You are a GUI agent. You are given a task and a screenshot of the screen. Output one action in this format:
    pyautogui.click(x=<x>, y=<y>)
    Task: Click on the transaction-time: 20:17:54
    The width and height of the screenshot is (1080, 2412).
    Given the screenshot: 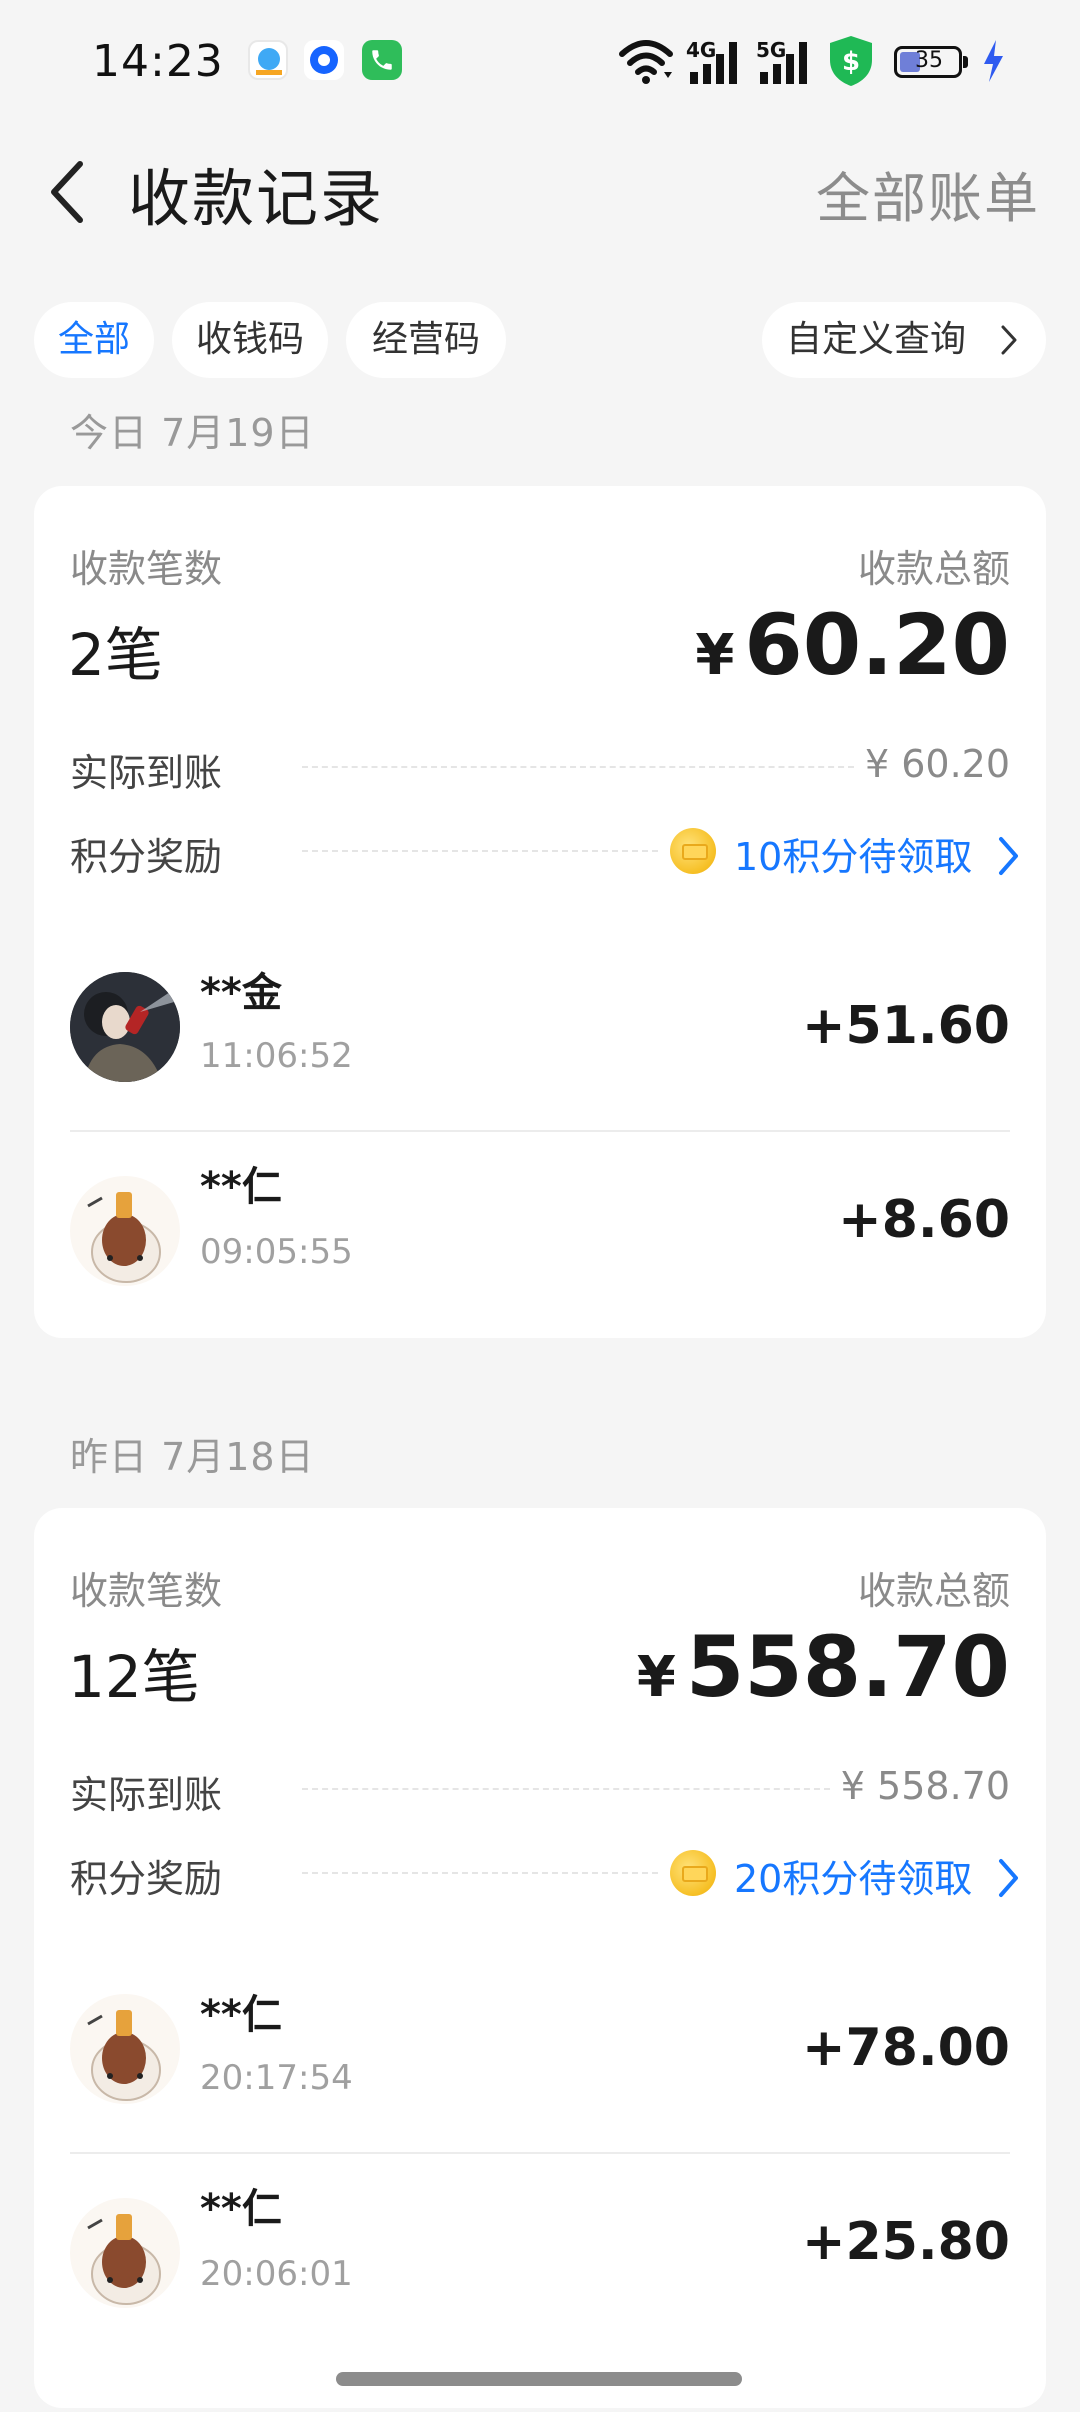 What is the action you would take?
    pyautogui.click(x=276, y=2078)
    